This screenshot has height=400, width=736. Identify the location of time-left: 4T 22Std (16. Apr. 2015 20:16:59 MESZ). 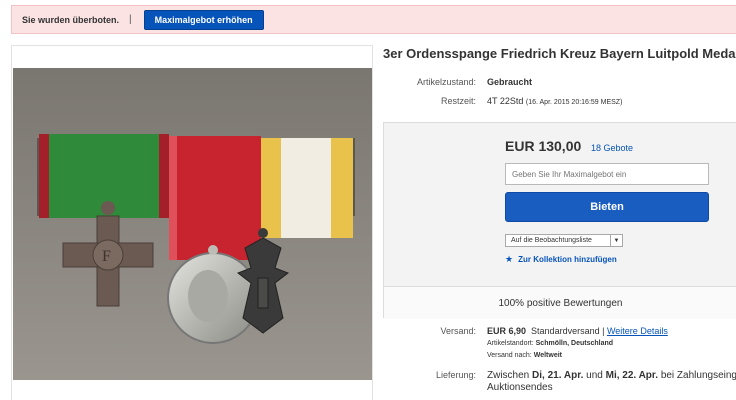
(554, 101).